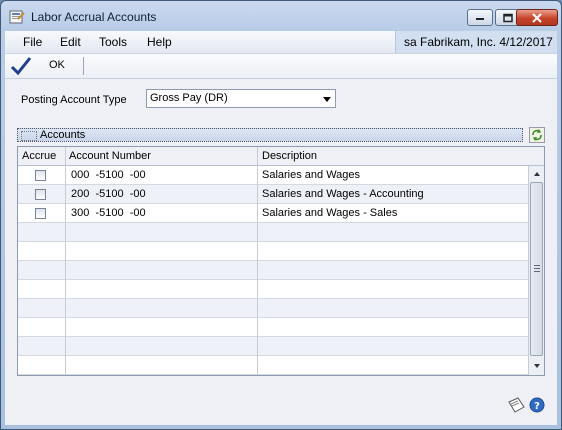 The height and width of the screenshot is (430, 562). What do you see at coordinates (270, 135) in the screenshot?
I see `accounts-section-header: Accounts` at bounding box center [270, 135].